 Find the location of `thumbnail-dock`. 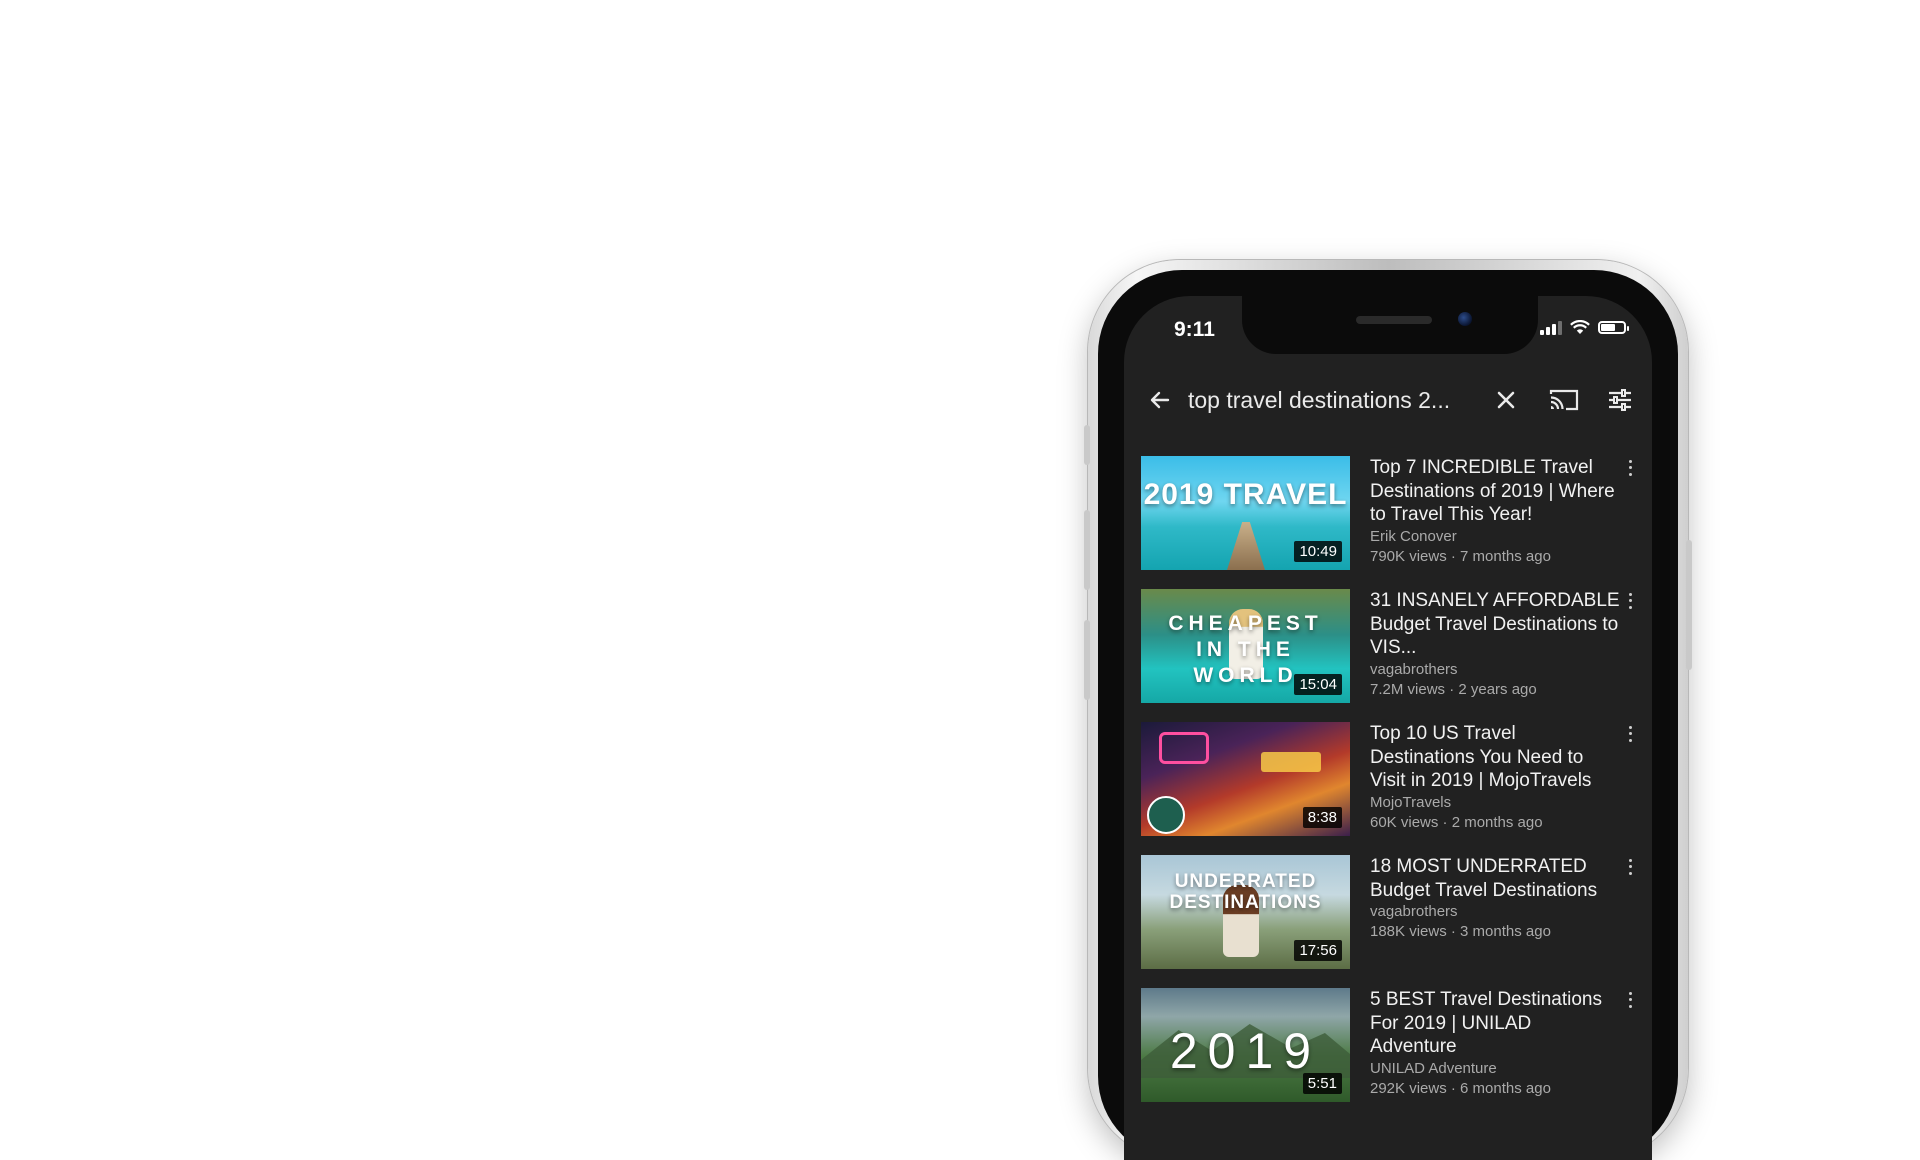

thumbnail-dock is located at coordinates (1246, 546).